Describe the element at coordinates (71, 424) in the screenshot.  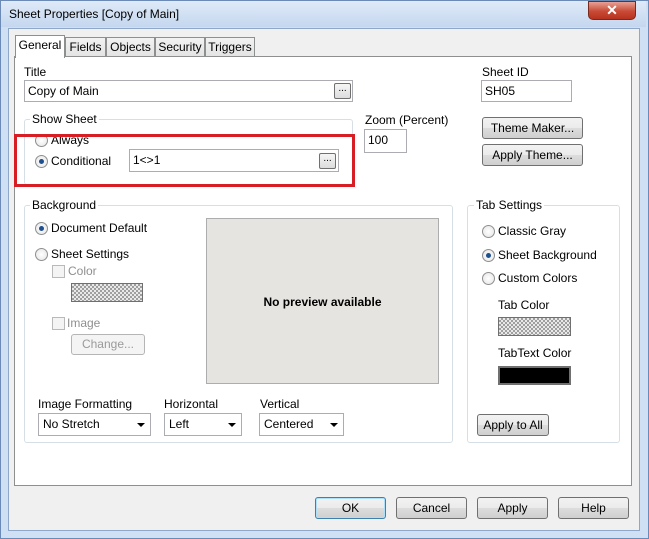
I see `image-formatting-value: No Stretch` at that location.